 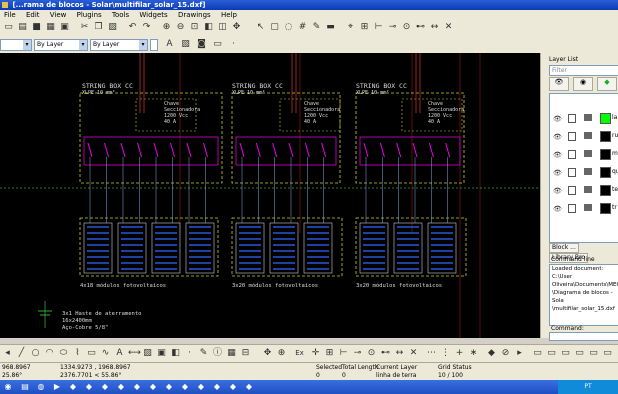 I want to click on layer-row: 👁 te, so click(x=584, y=191).